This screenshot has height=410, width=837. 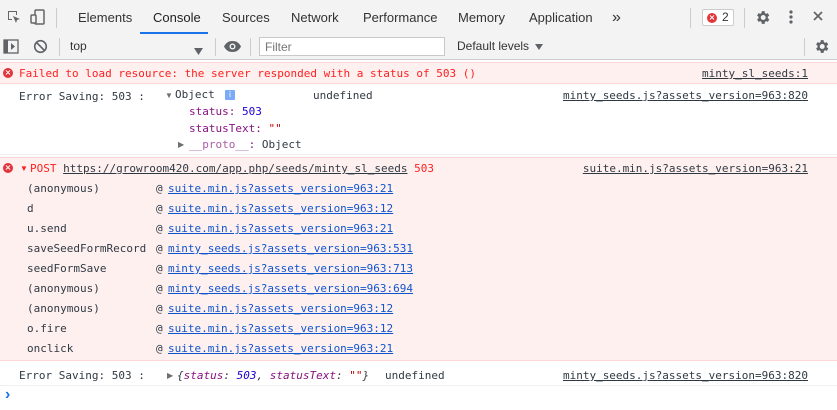 What do you see at coordinates (40, 48) in the screenshot?
I see `clear-console-icon` at bounding box center [40, 48].